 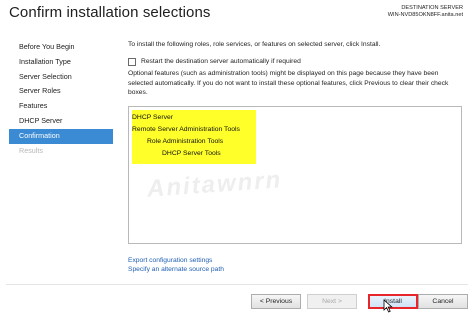 What do you see at coordinates (170, 260) in the screenshot?
I see `export-configuration-link: Export configuration settings` at bounding box center [170, 260].